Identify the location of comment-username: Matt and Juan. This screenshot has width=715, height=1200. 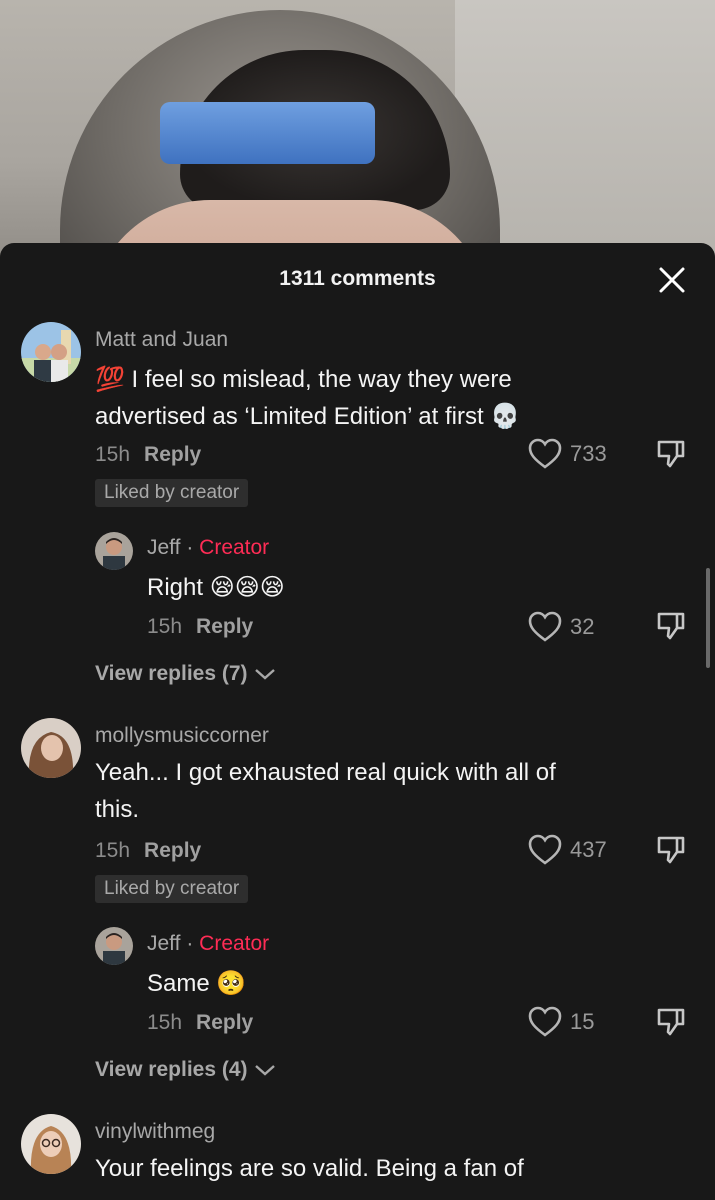
(161, 340).